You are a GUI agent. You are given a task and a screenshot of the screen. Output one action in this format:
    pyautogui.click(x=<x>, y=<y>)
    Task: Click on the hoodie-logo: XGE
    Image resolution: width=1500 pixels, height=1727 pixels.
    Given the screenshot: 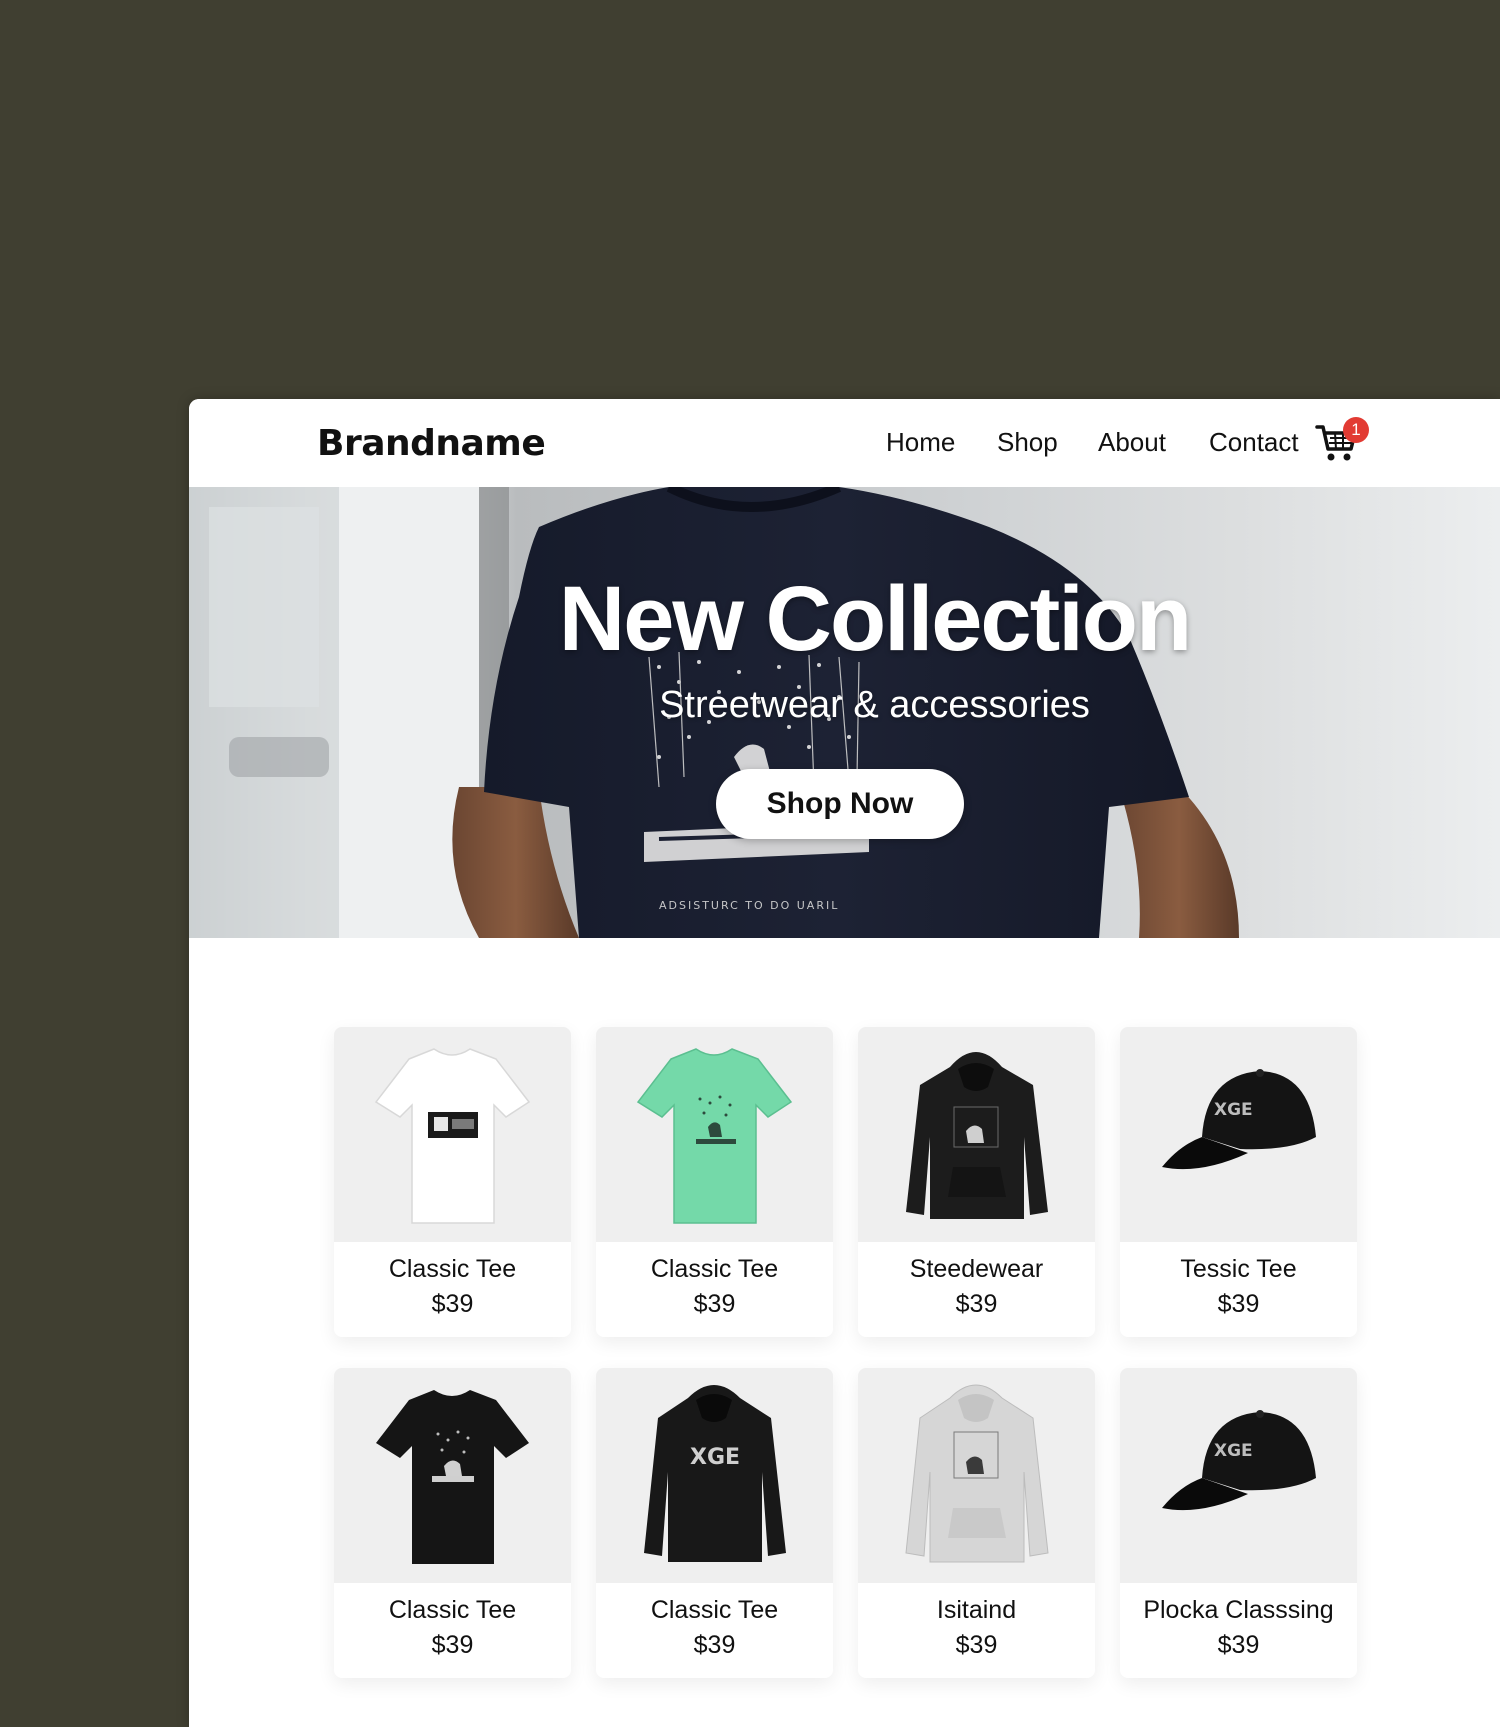 What is the action you would take?
    pyautogui.click(x=715, y=1457)
    